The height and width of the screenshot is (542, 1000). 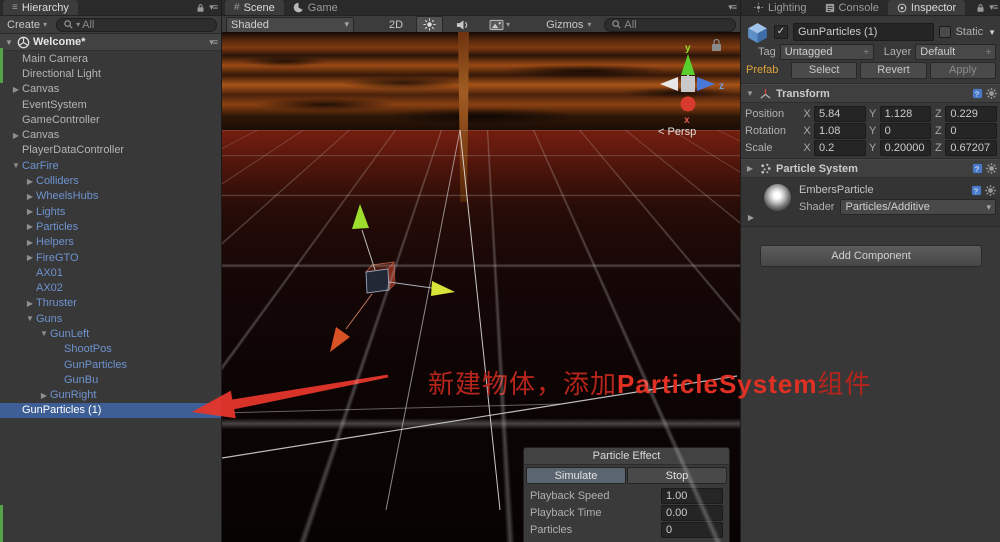 What do you see at coordinates (971, 113) in the screenshot?
I see `position-z-field: 0.229` at bounding box center [971, 113].